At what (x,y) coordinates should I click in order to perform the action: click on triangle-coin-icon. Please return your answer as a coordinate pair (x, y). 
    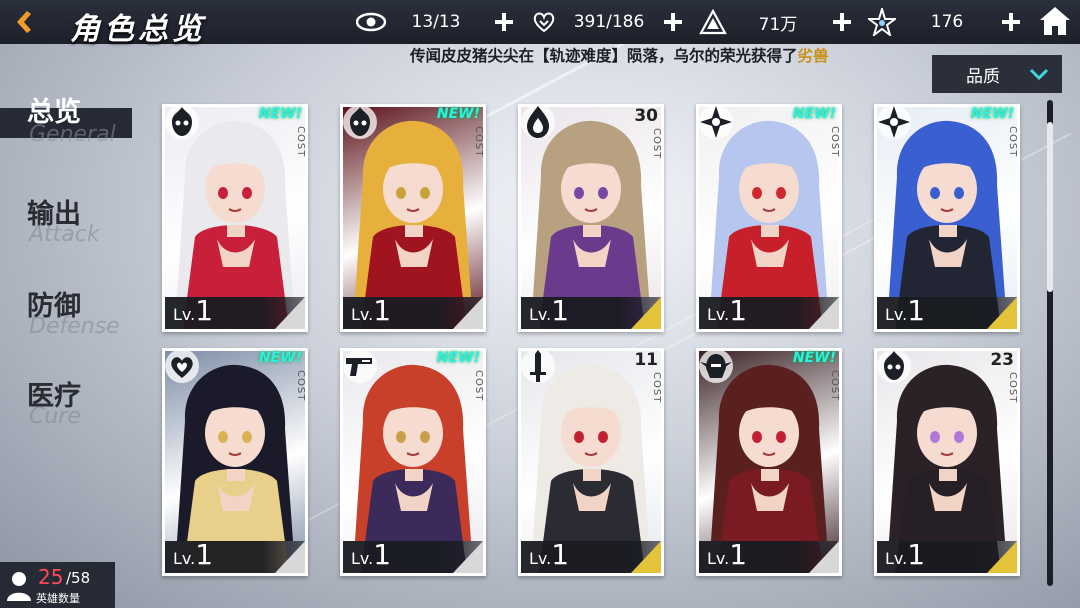
    Looking at the image, I should click on (713, 22).